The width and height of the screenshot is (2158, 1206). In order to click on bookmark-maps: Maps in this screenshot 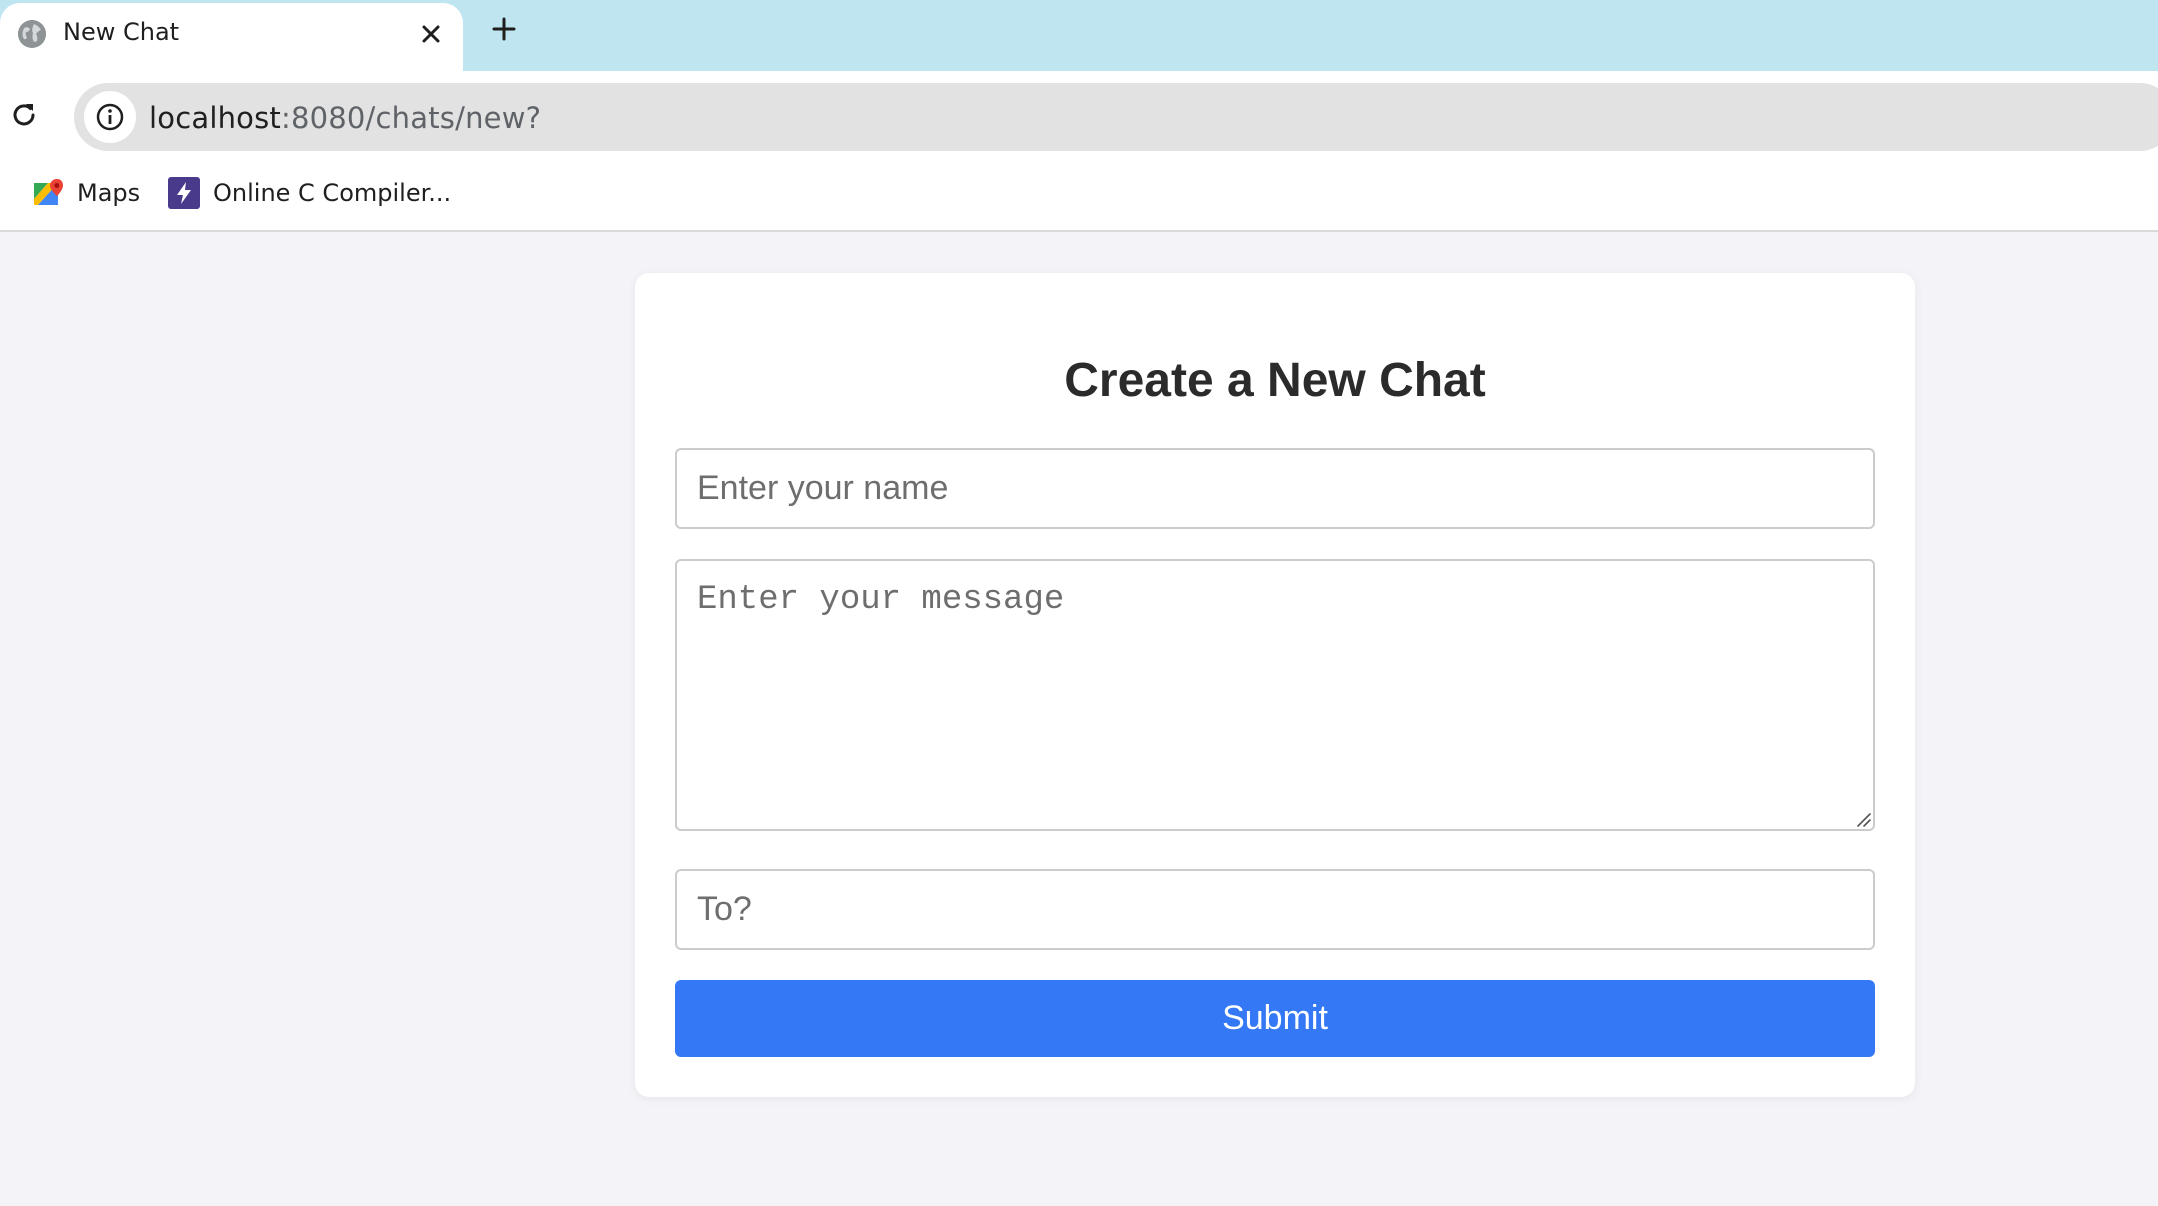, I will do `click(86, 193)`.